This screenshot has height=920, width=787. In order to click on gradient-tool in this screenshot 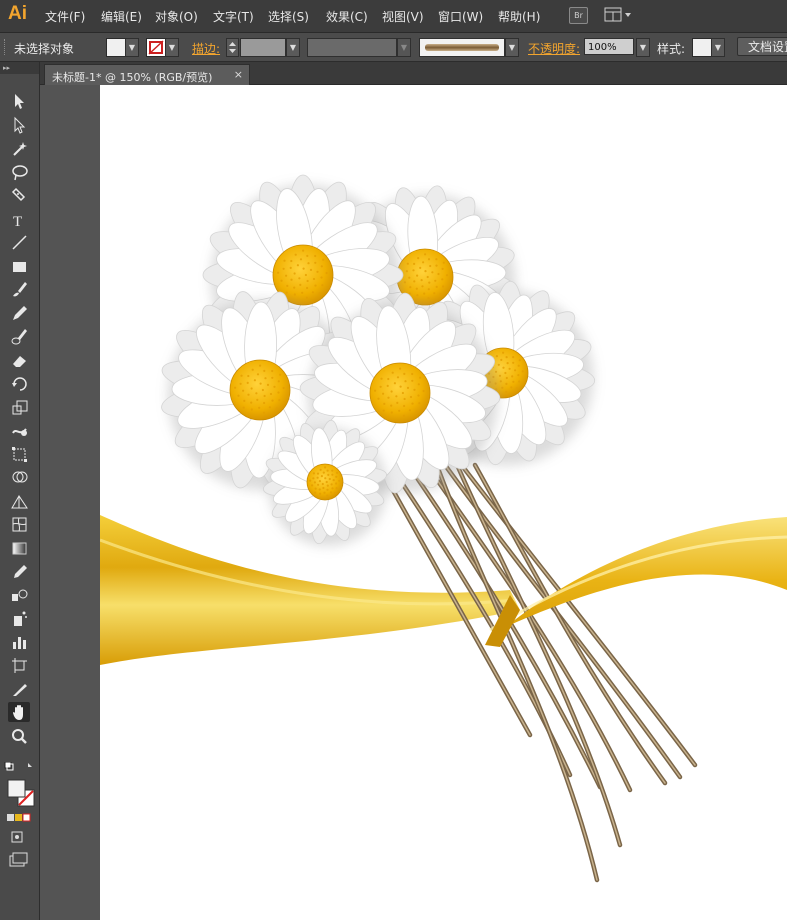, I will do `click(19, 548)`.